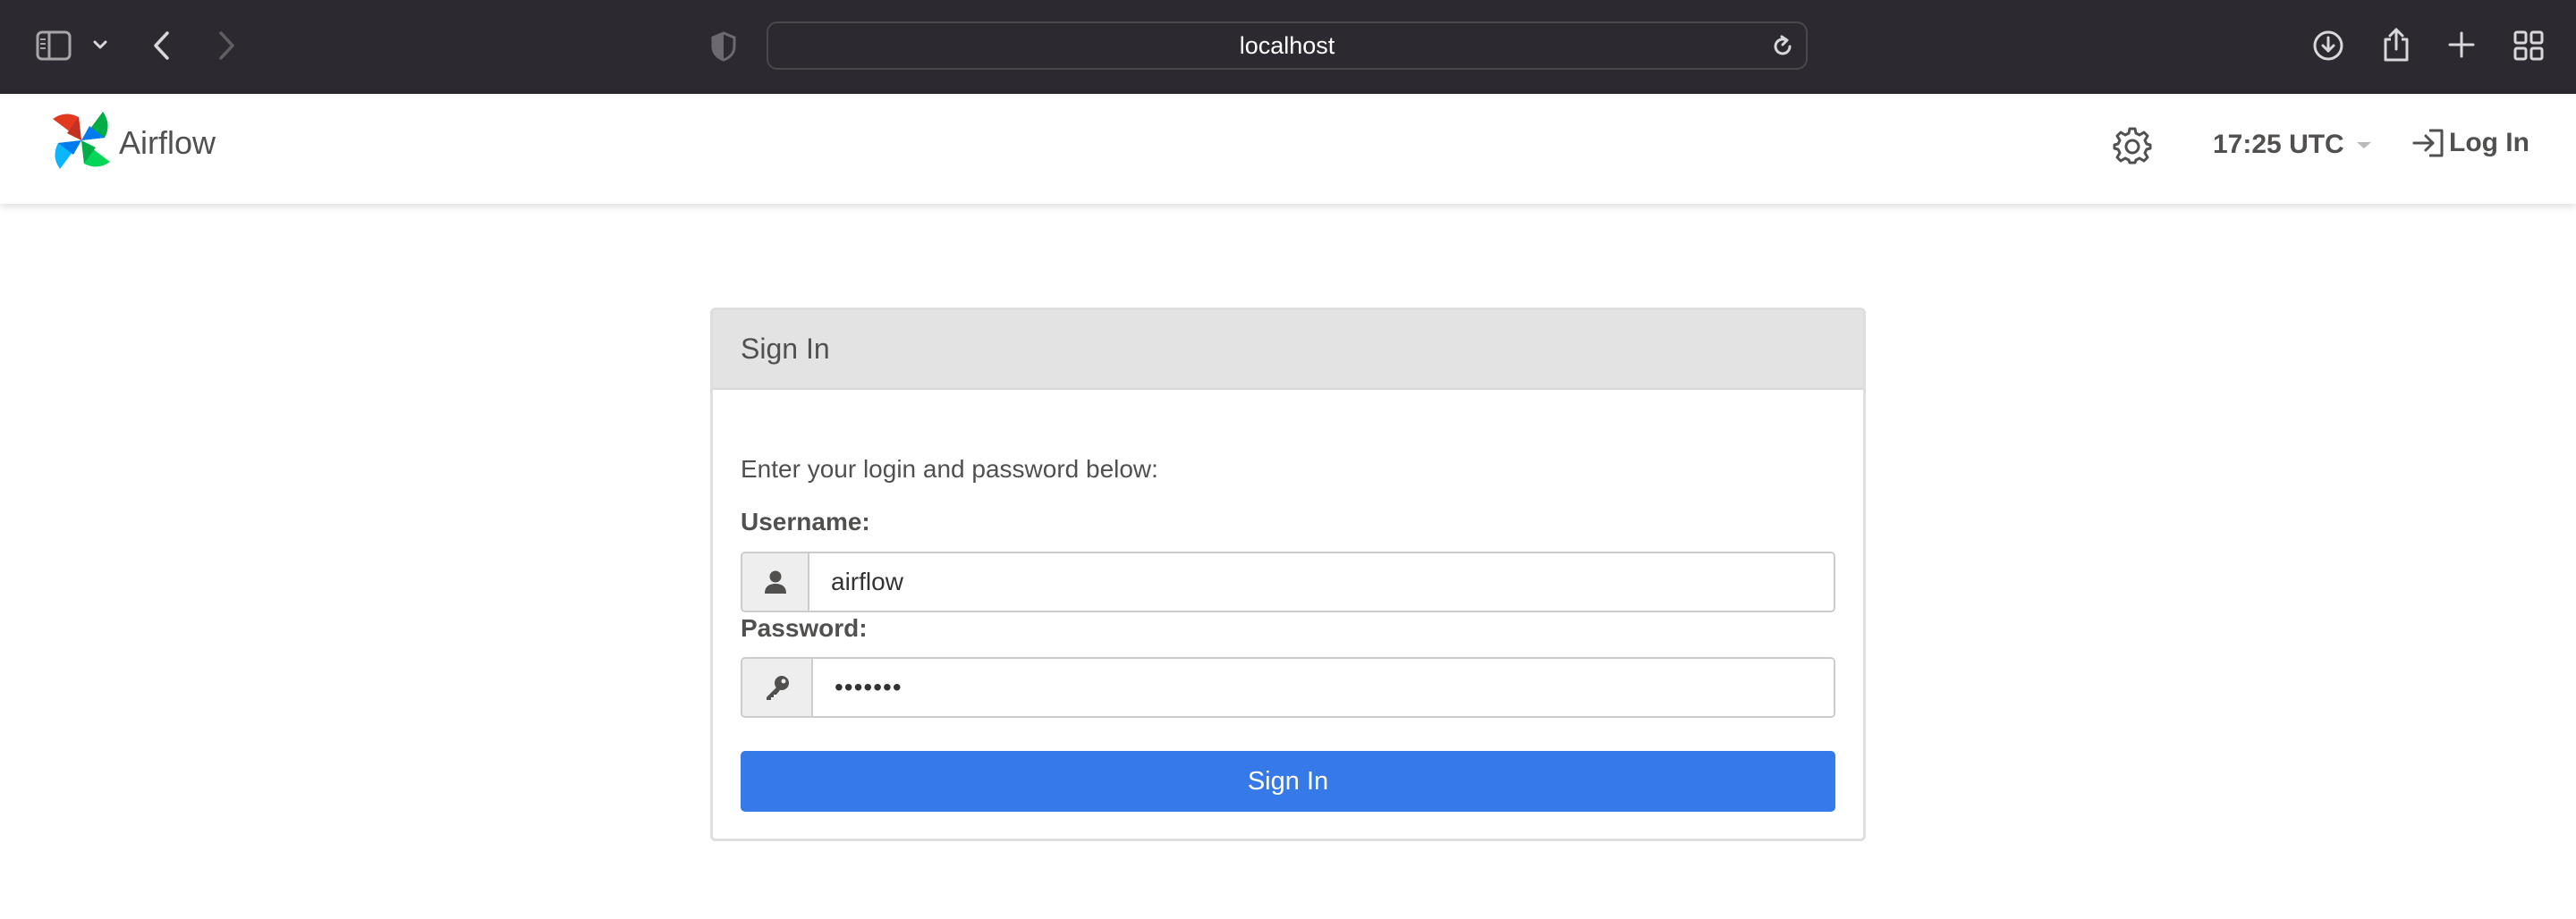  What do you see at coordinates (2328, 46) in the screenshot?
I see `download-icon` at bounding box center [2328, 46].